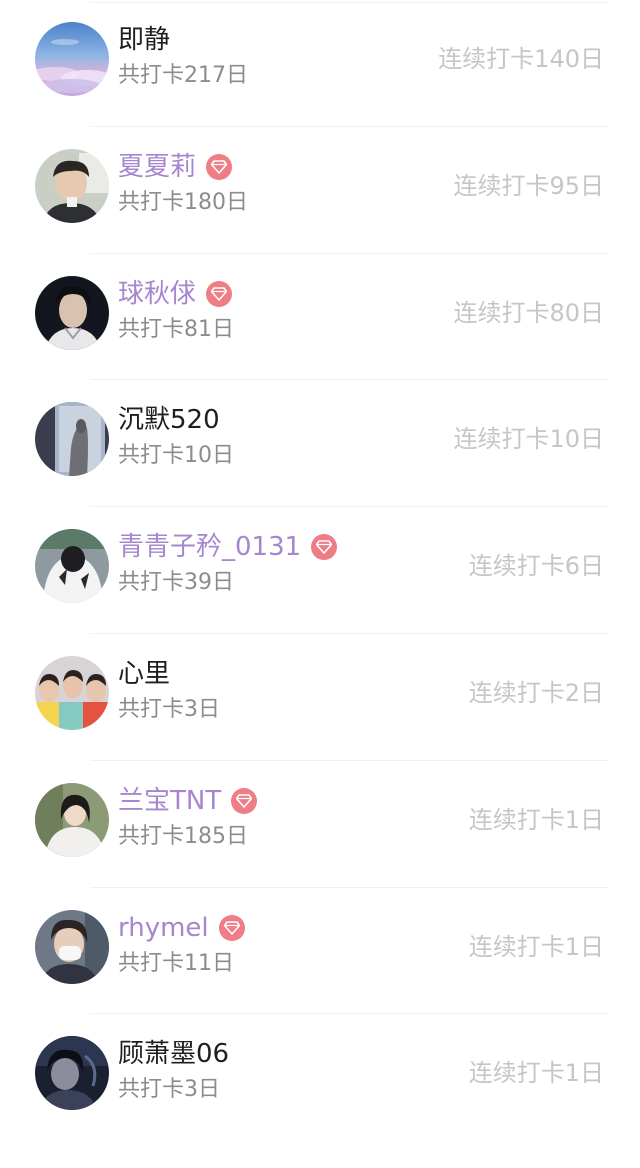 Image resolution: width=640 pixels, height=1168 pixels. I want to click on user-name: 沉默520, so click(169, 420).